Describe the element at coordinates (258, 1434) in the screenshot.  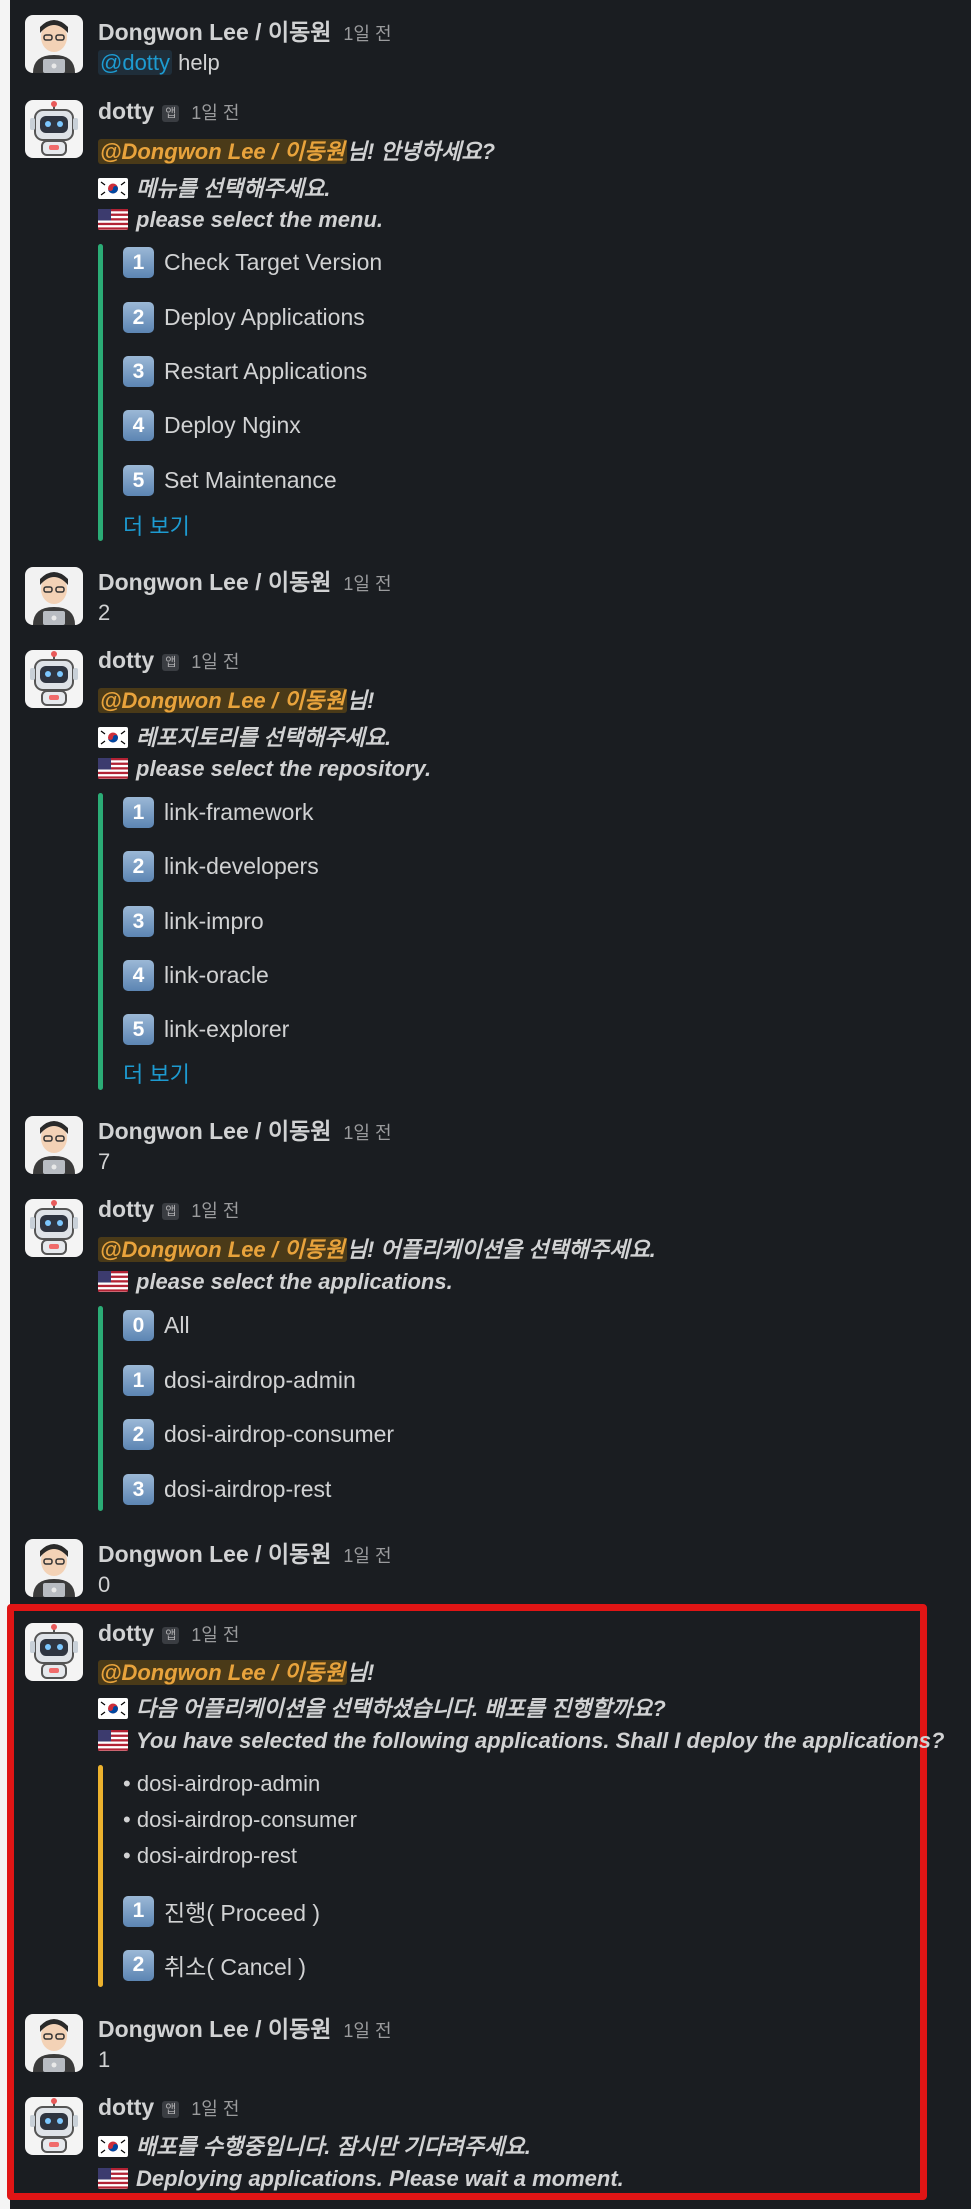
I see `app-option: 2 dosi-airdrop-consumer` at that location.